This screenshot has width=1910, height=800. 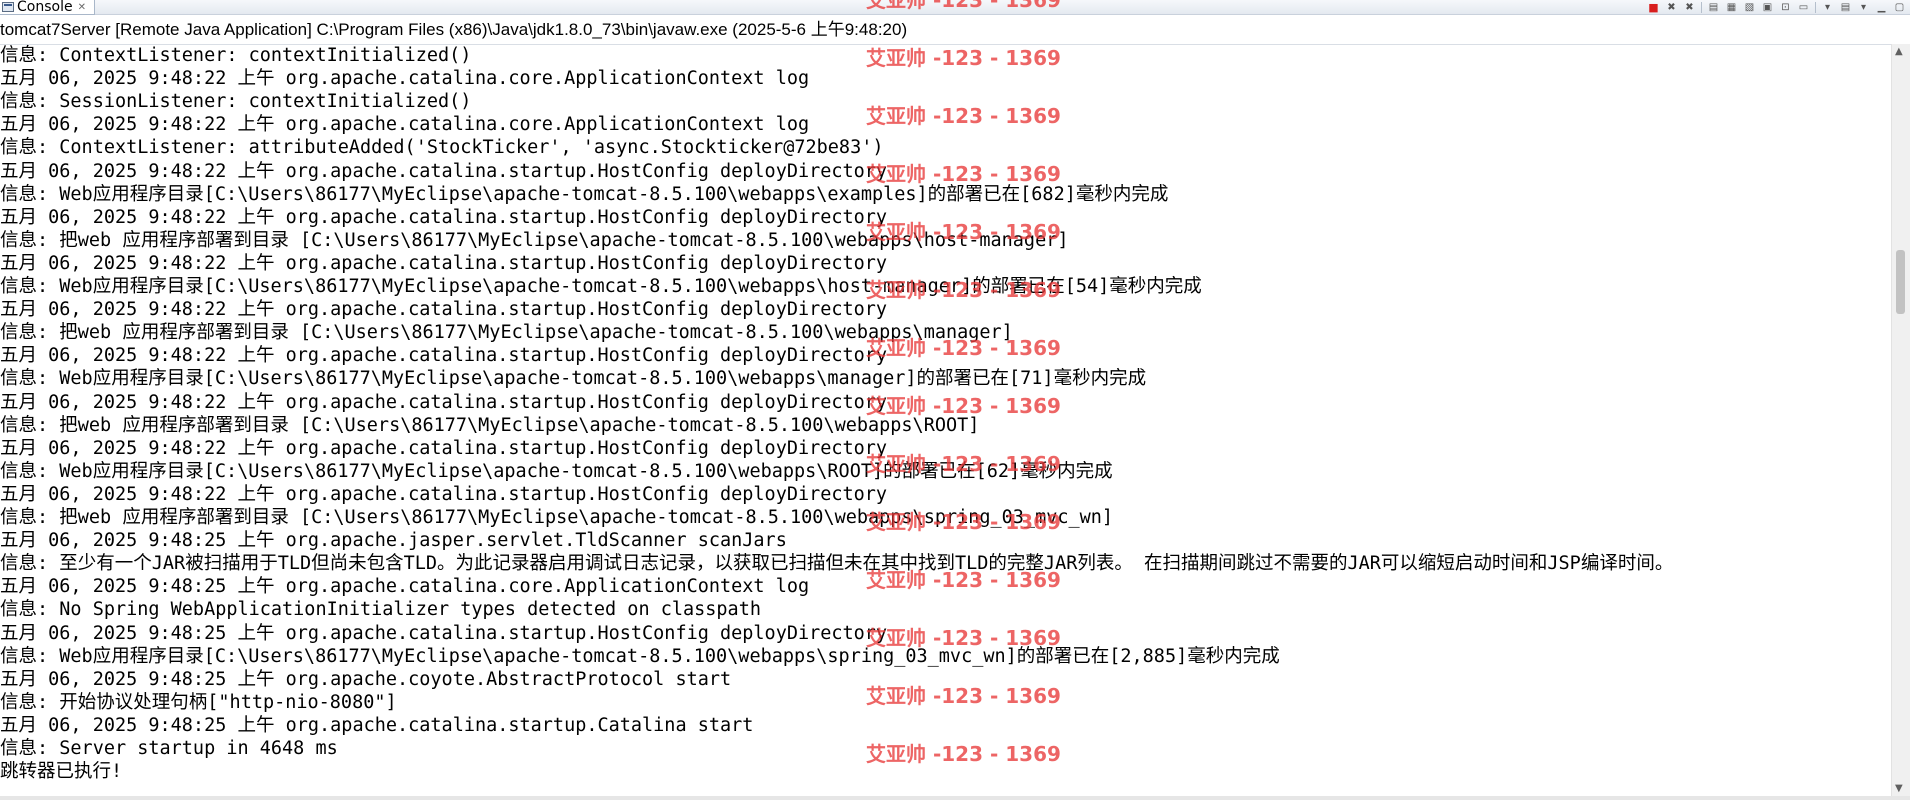 I want to click on maximize-icon: ▢, so click(x=1899, y=8).